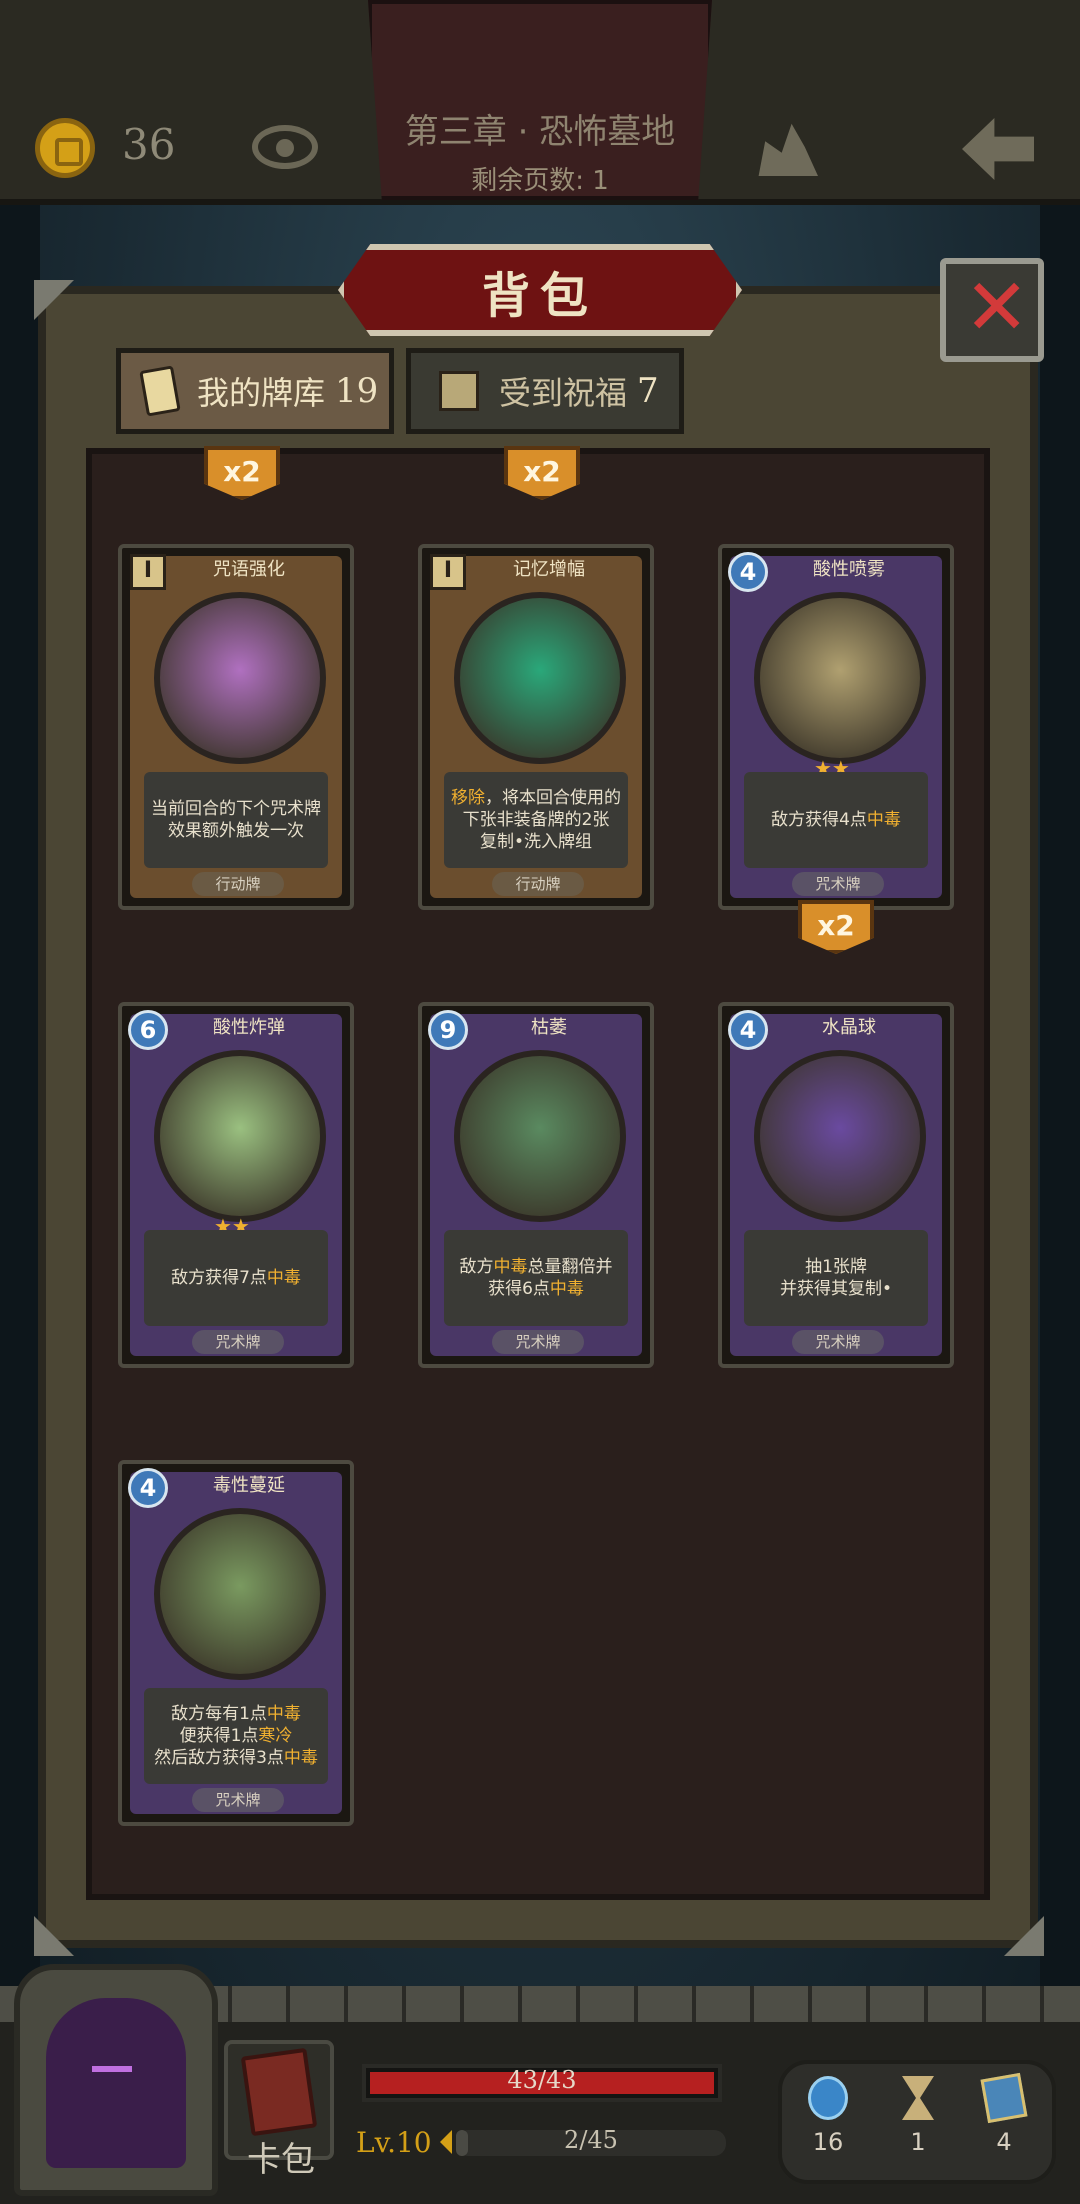  What do you see at coordinates (536, 1278) in the screenshot?
I see `card-description: 敌方中毒总量翻倍并 获得6点中毒` at bounding box center [536, 1278].